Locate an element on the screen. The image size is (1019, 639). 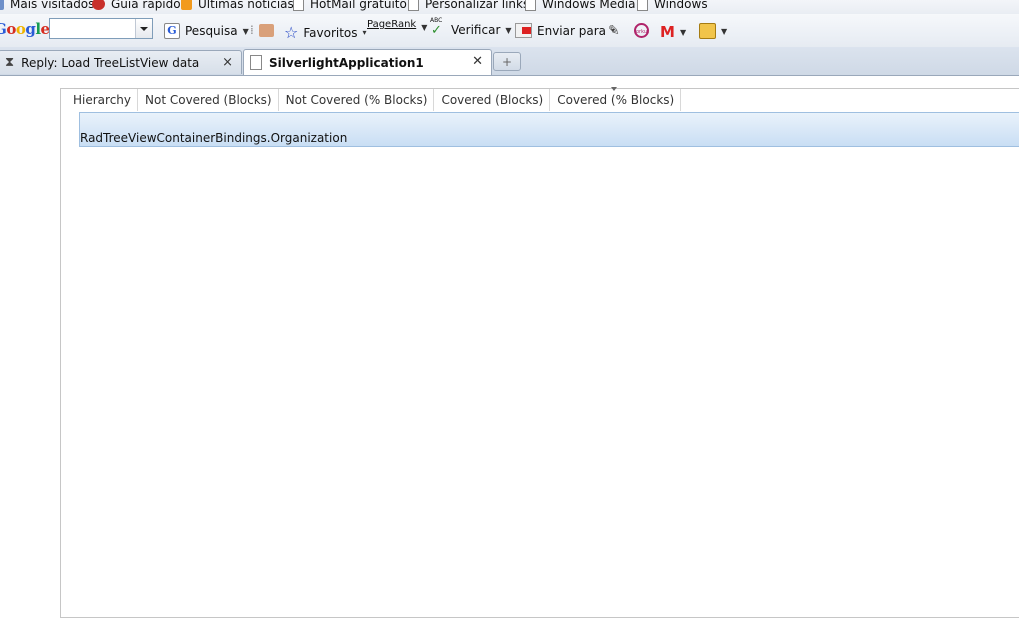
tab-silverlightapplication1: SilverlightApplication1 ✕ is located at coordinates (367, 62).